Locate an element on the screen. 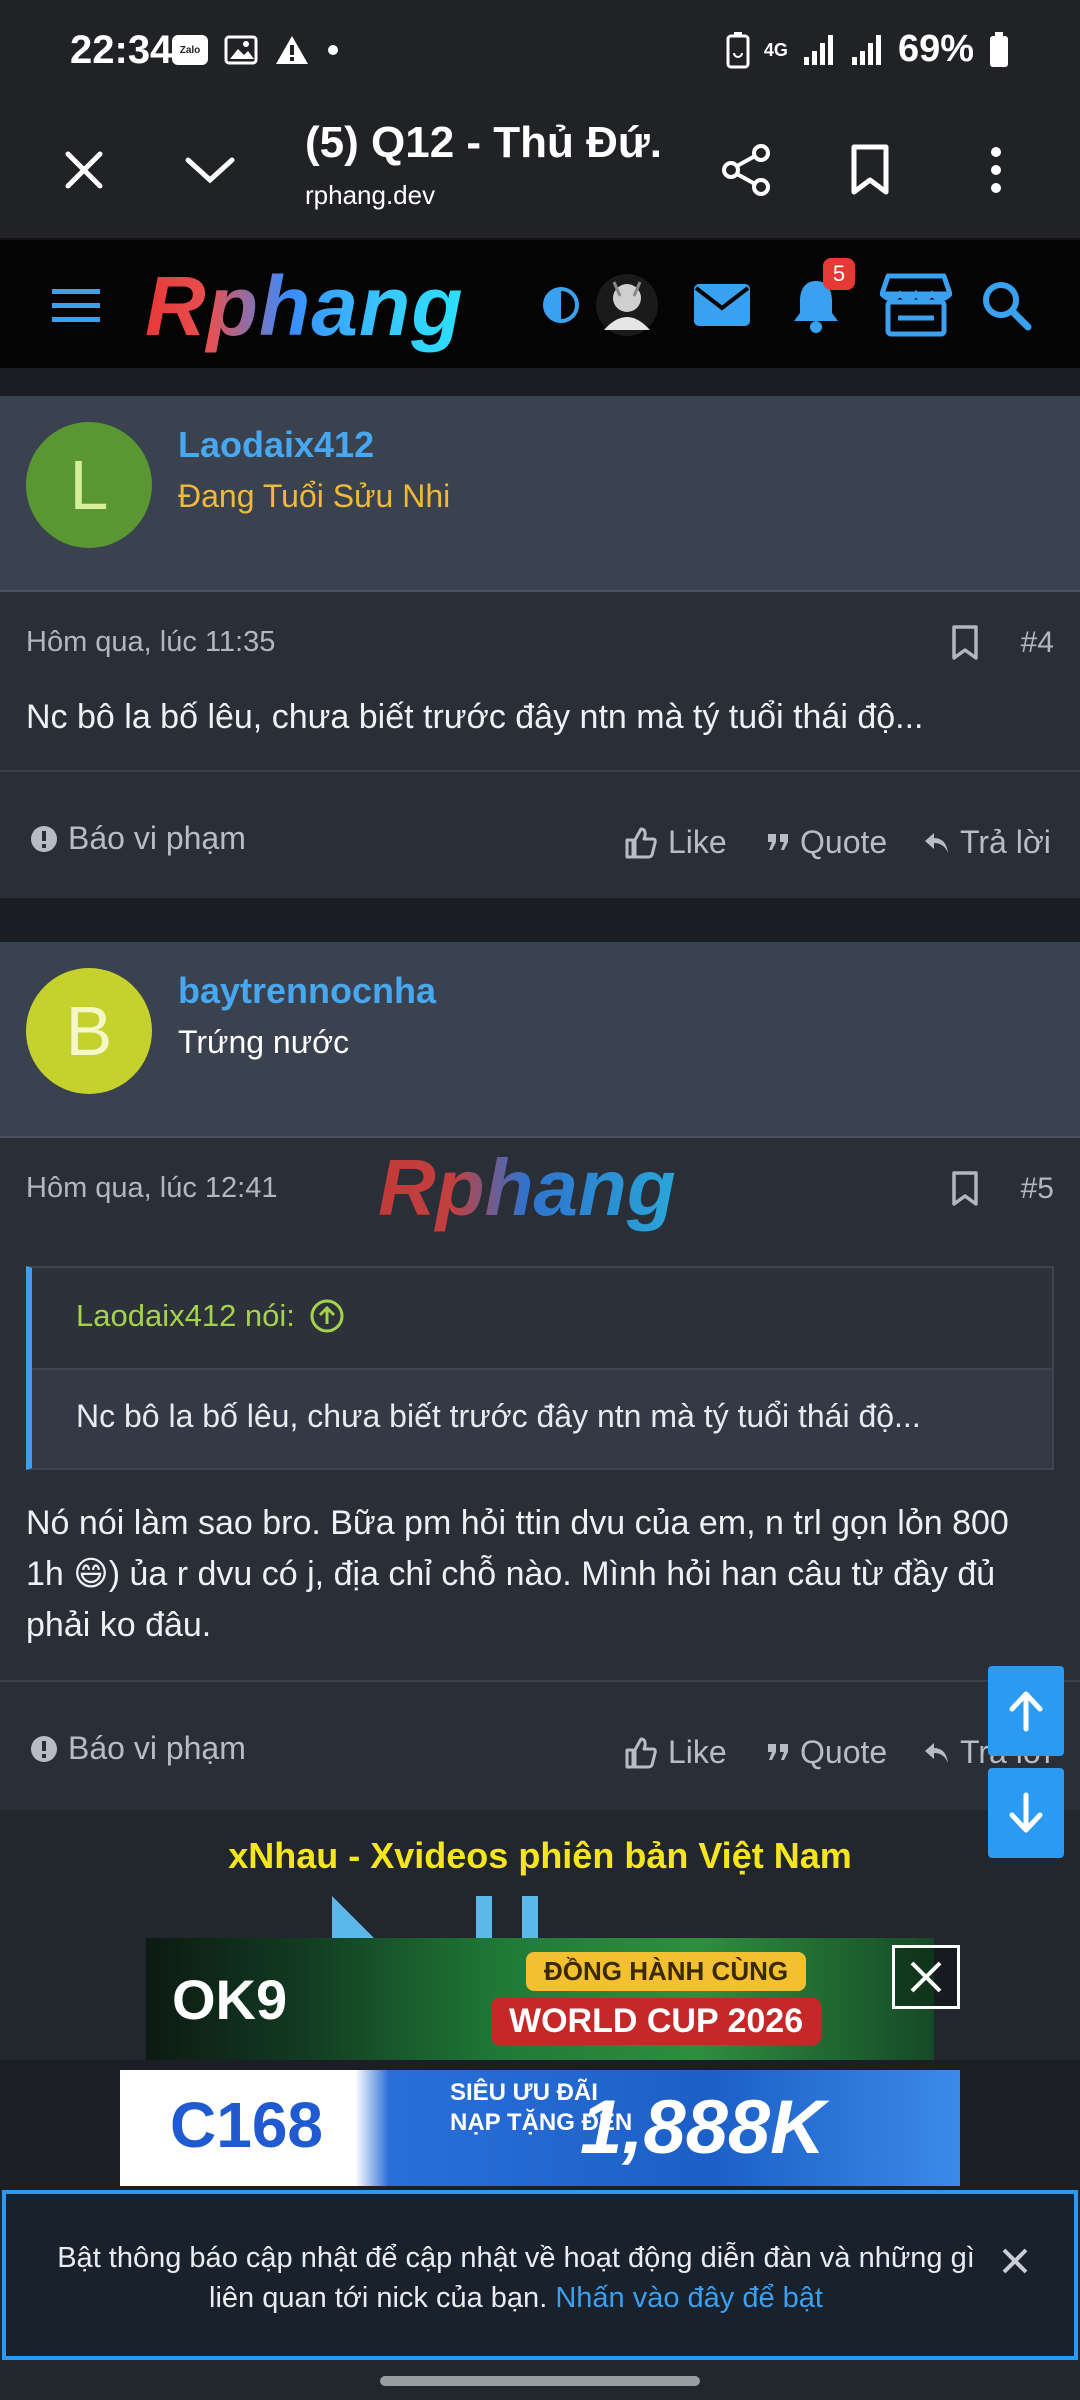  arrow-up-circle-icon is located at coordinates (327, 1316).